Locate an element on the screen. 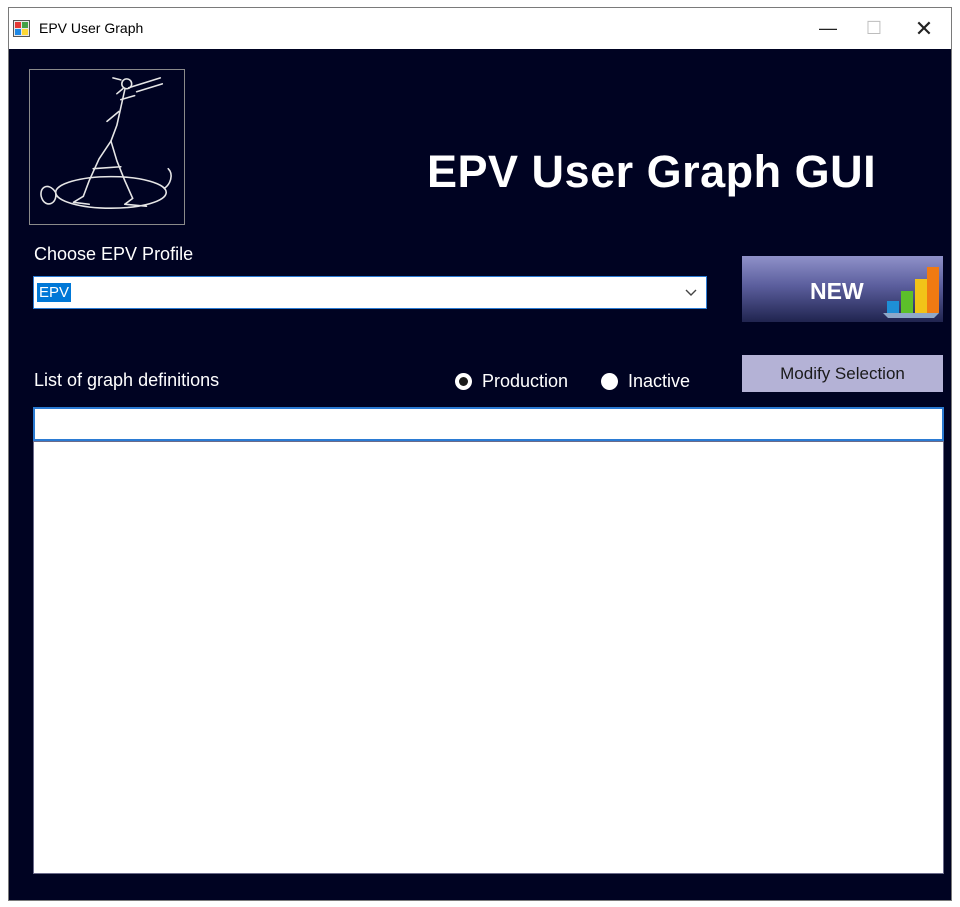 Image resolution: width=960 pixels, height=907 pixels. new-graph-button-label: NEW is located at coordinates (837, 291).